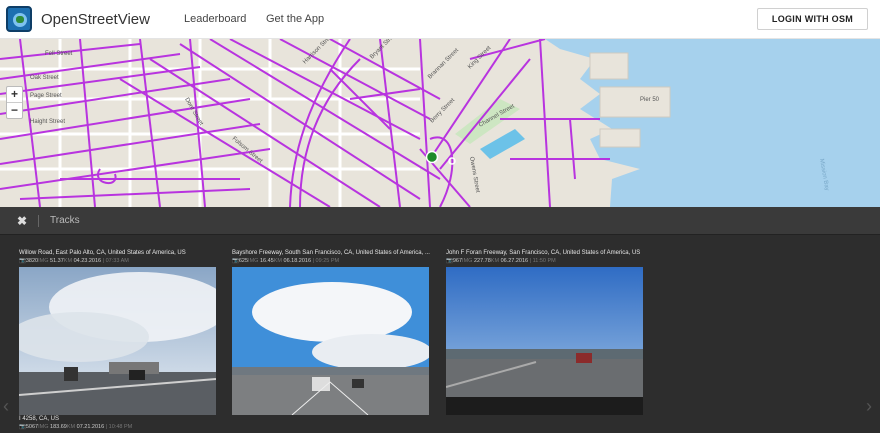  I want to click on next-arrow-icon: ›, so click(869, 406).